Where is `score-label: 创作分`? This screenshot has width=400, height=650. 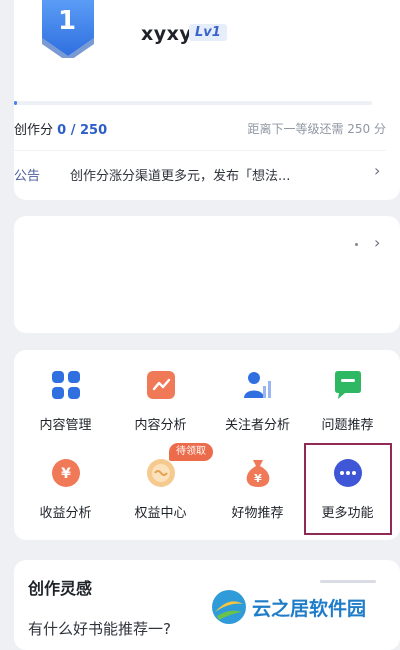 score-label: 创作分 is located at coordinates (34, 130).